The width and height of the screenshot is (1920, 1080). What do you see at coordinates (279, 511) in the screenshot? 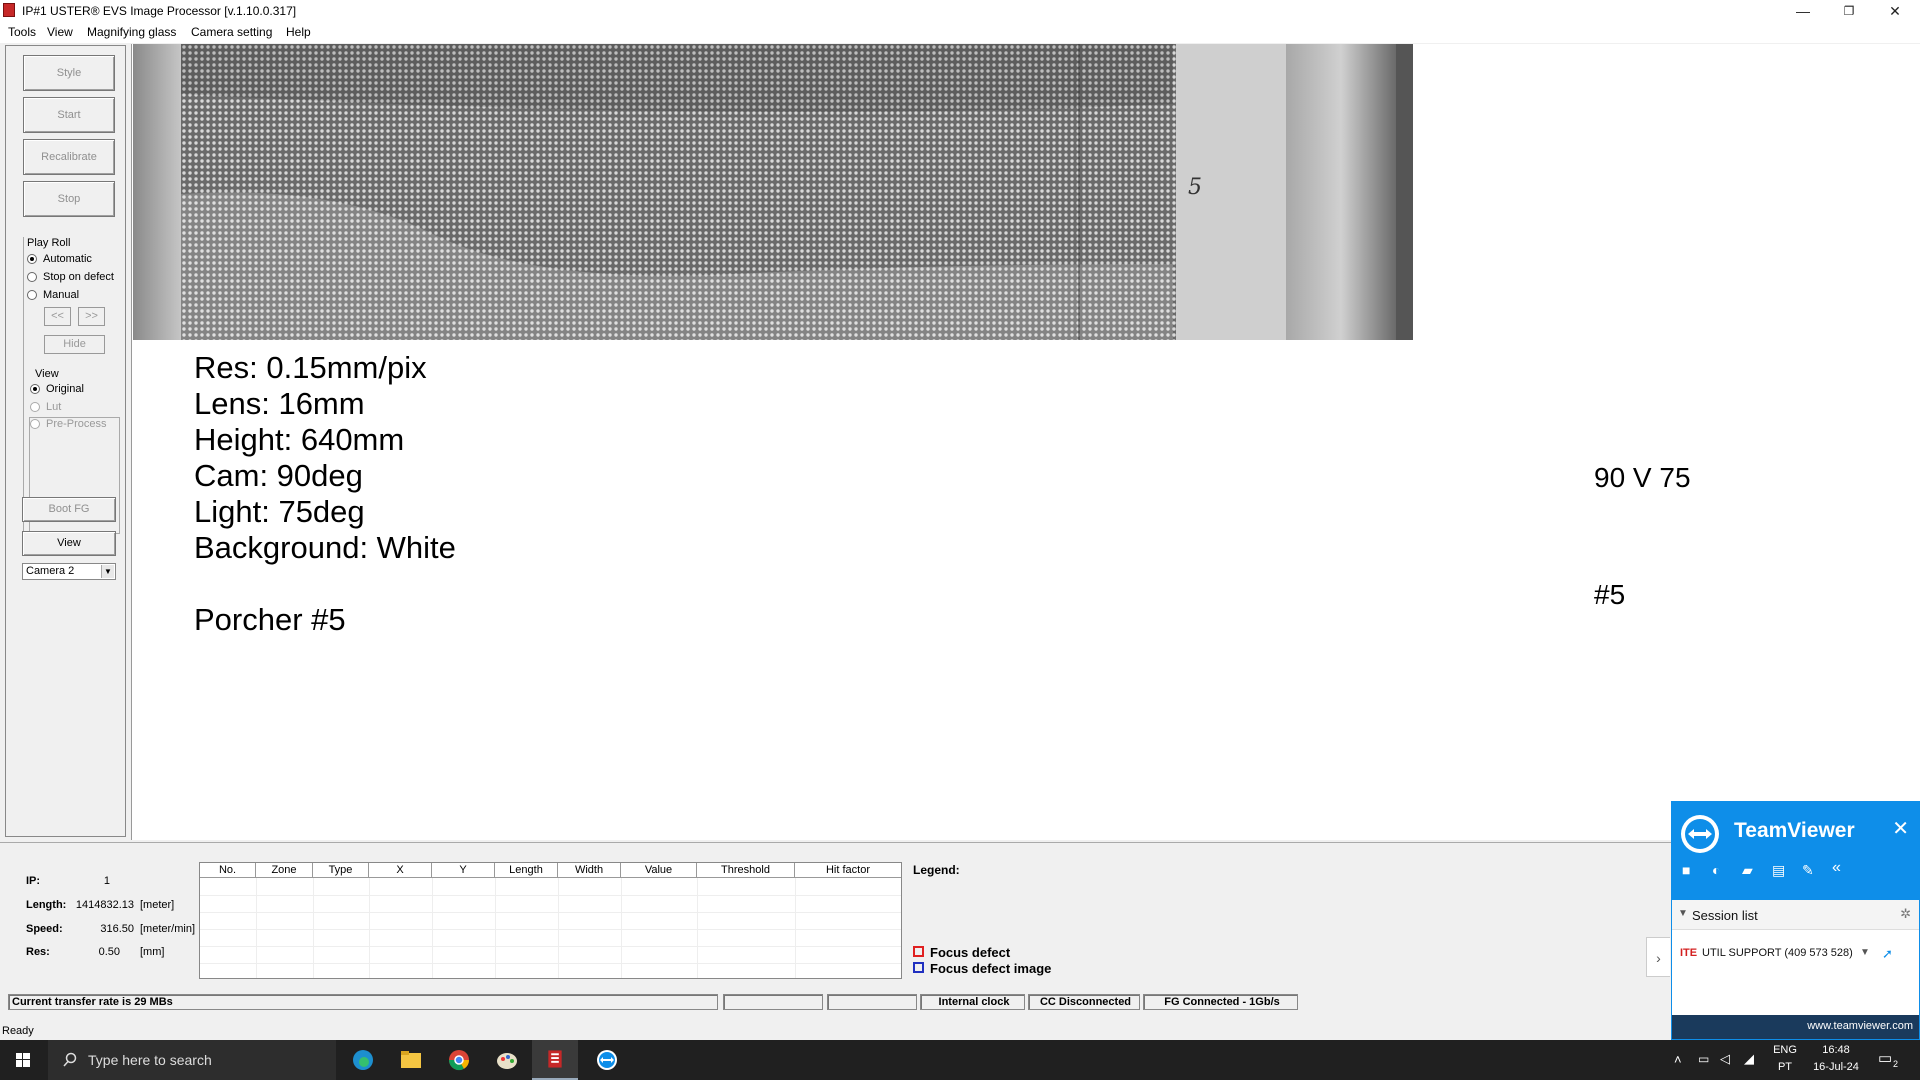
I see `light-angle-text: Light: 75deg` at bounding box center [279, 511].